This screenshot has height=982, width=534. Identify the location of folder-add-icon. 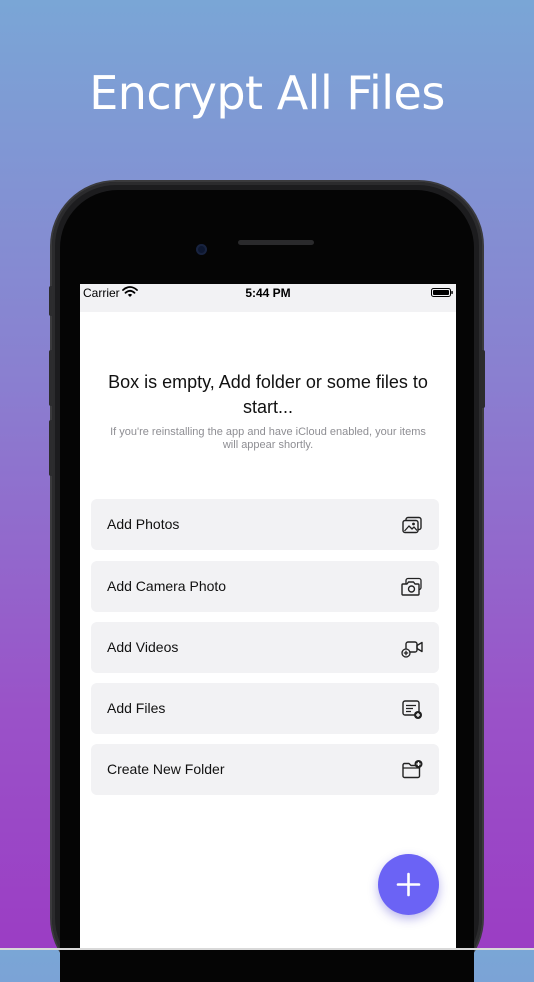
(412, 769).